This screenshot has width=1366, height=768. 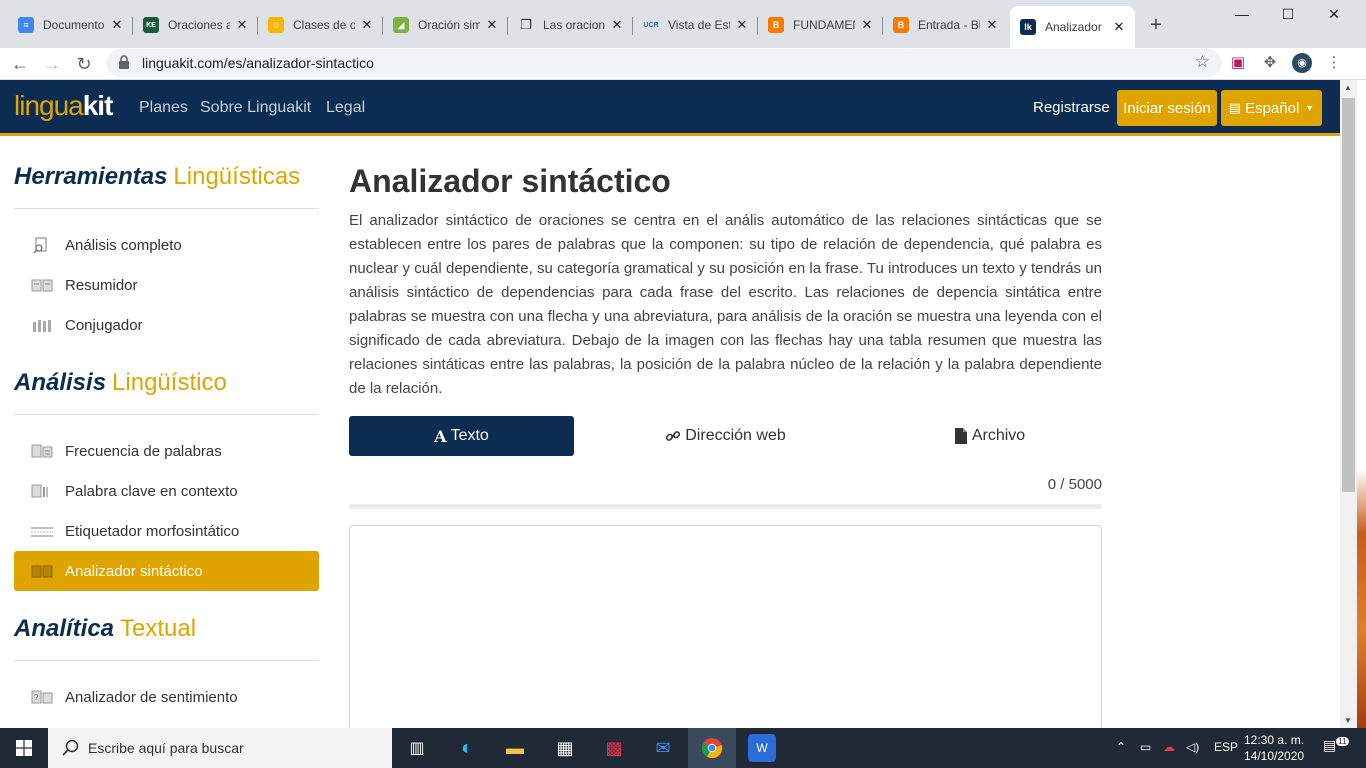 What do you see at coordinates (64, 628) in the screenshot?
I see `section-title: Analítica` at bounding box center [64, 628].